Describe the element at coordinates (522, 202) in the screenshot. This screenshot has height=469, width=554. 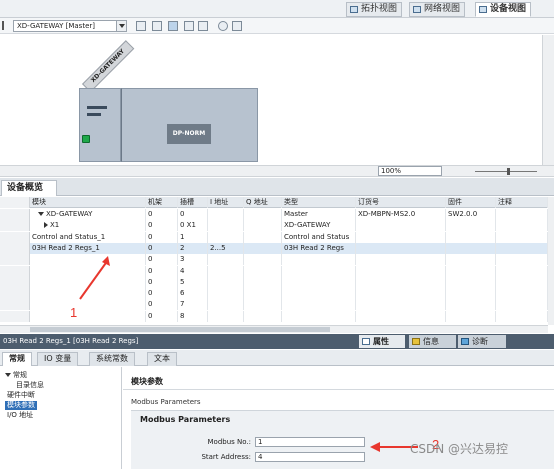
I see `column-header: 注释` at that location.